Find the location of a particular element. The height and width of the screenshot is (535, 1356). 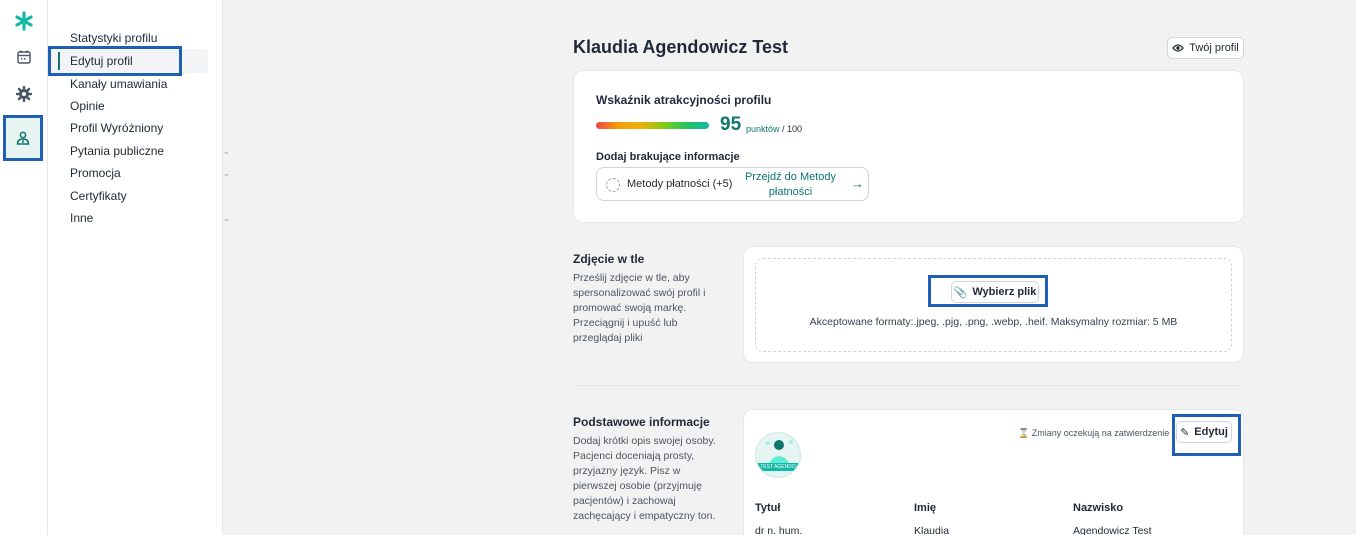

calendar-icon is located at coordinates (24, 57).